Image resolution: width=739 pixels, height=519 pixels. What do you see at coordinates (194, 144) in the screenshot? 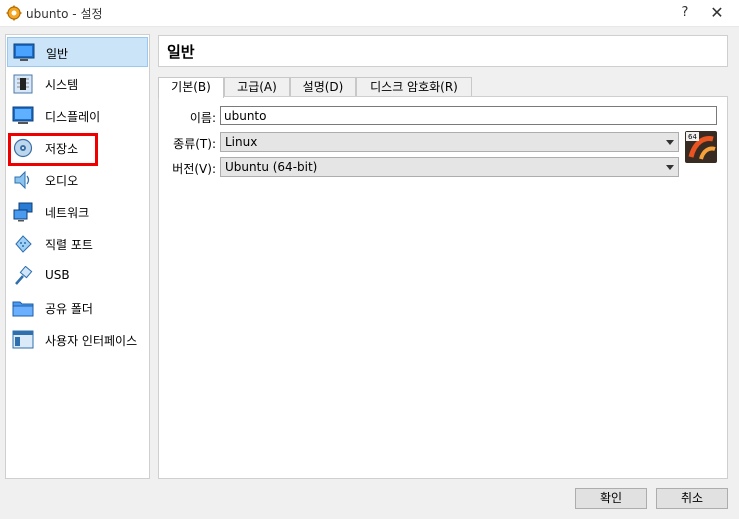
I see `type-label: 종류(T):` at bounding box center [194, 144].